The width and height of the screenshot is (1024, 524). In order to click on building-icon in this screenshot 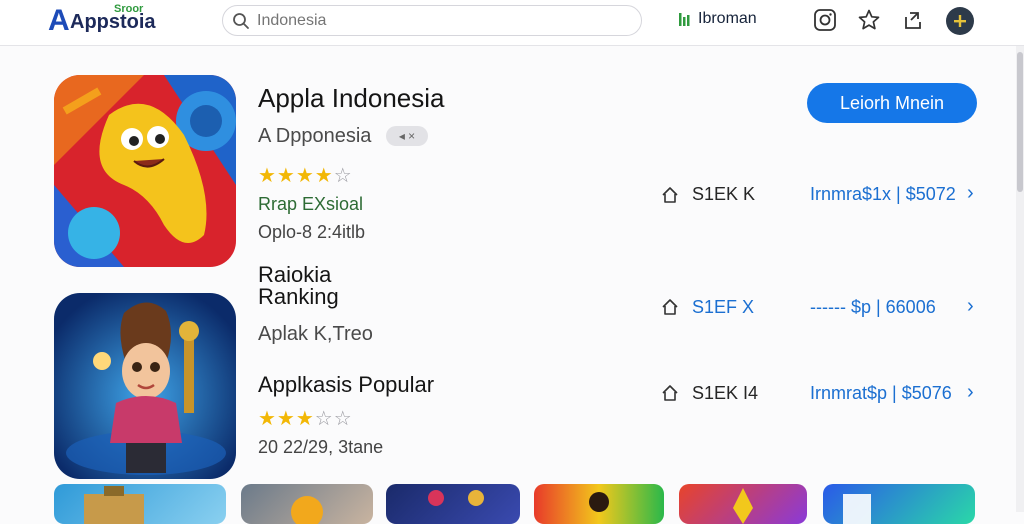, I will do `click(114, 505)`.